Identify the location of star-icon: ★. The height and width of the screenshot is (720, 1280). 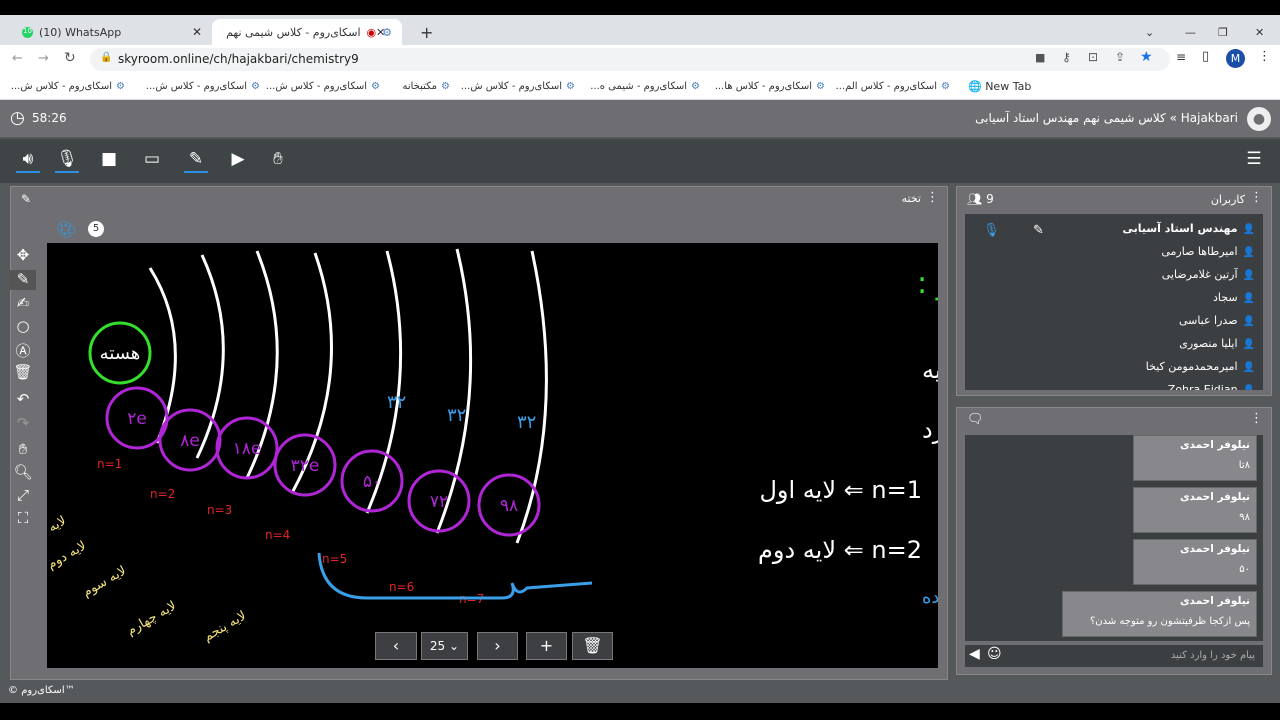
(1146, 57).